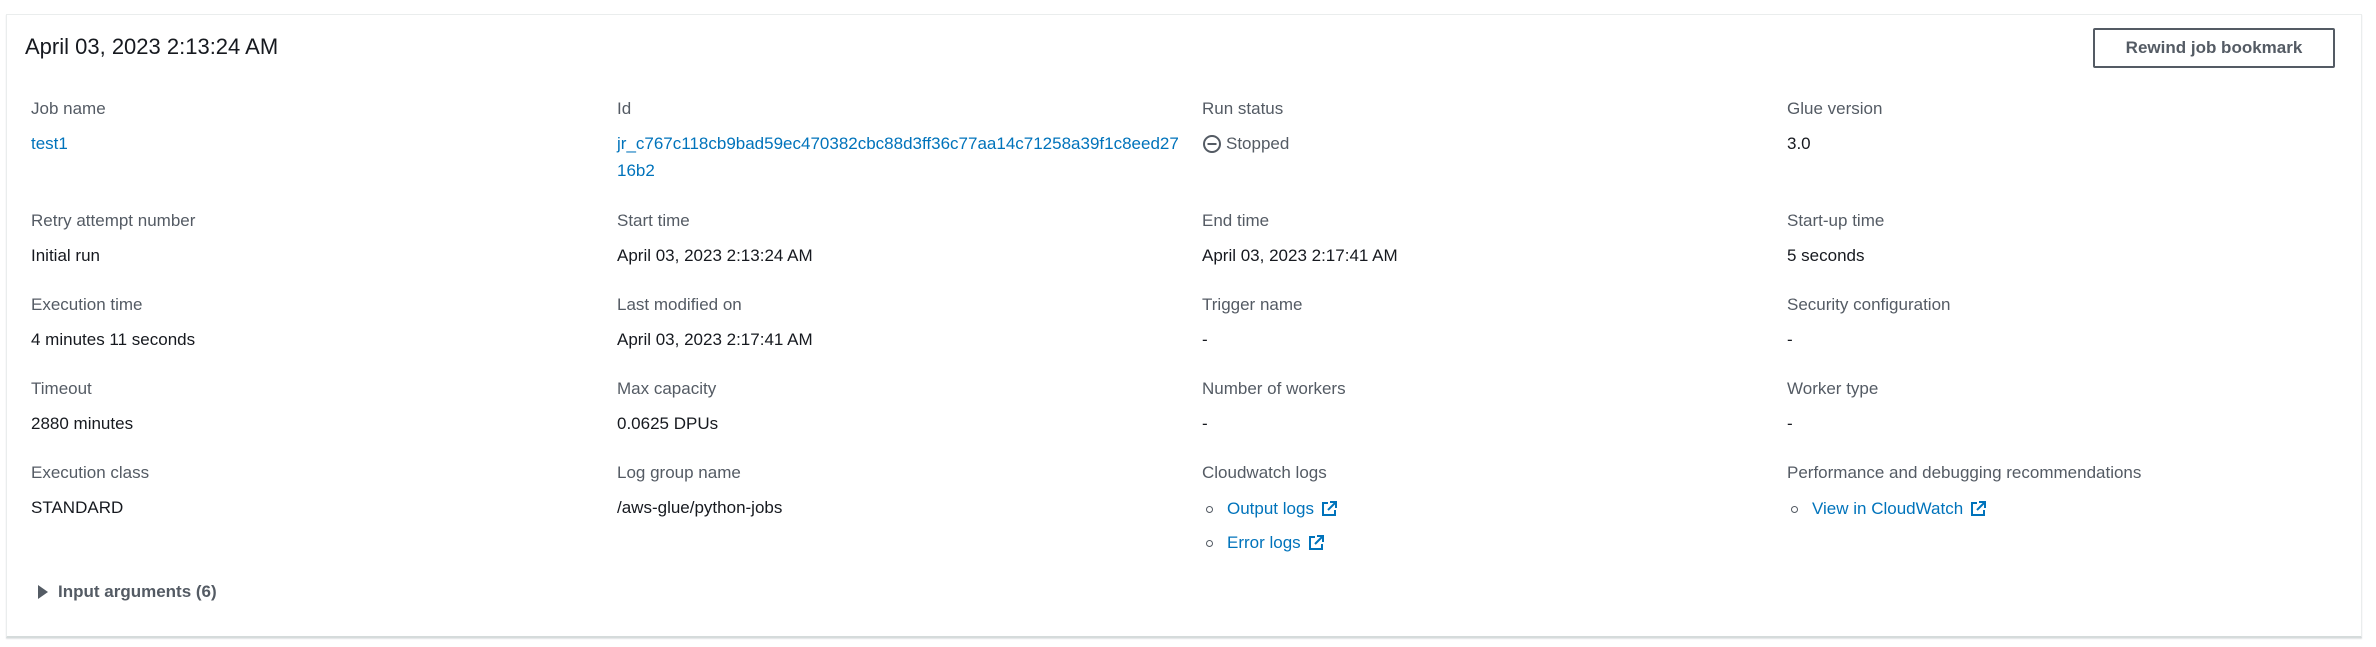 This screenshot has height=647, width=2376. What do you see at coordinates (311, 407) in the screenshot?
I see `field-timeout: Timeout 2880 minutes` at bounding box center [311, 407].